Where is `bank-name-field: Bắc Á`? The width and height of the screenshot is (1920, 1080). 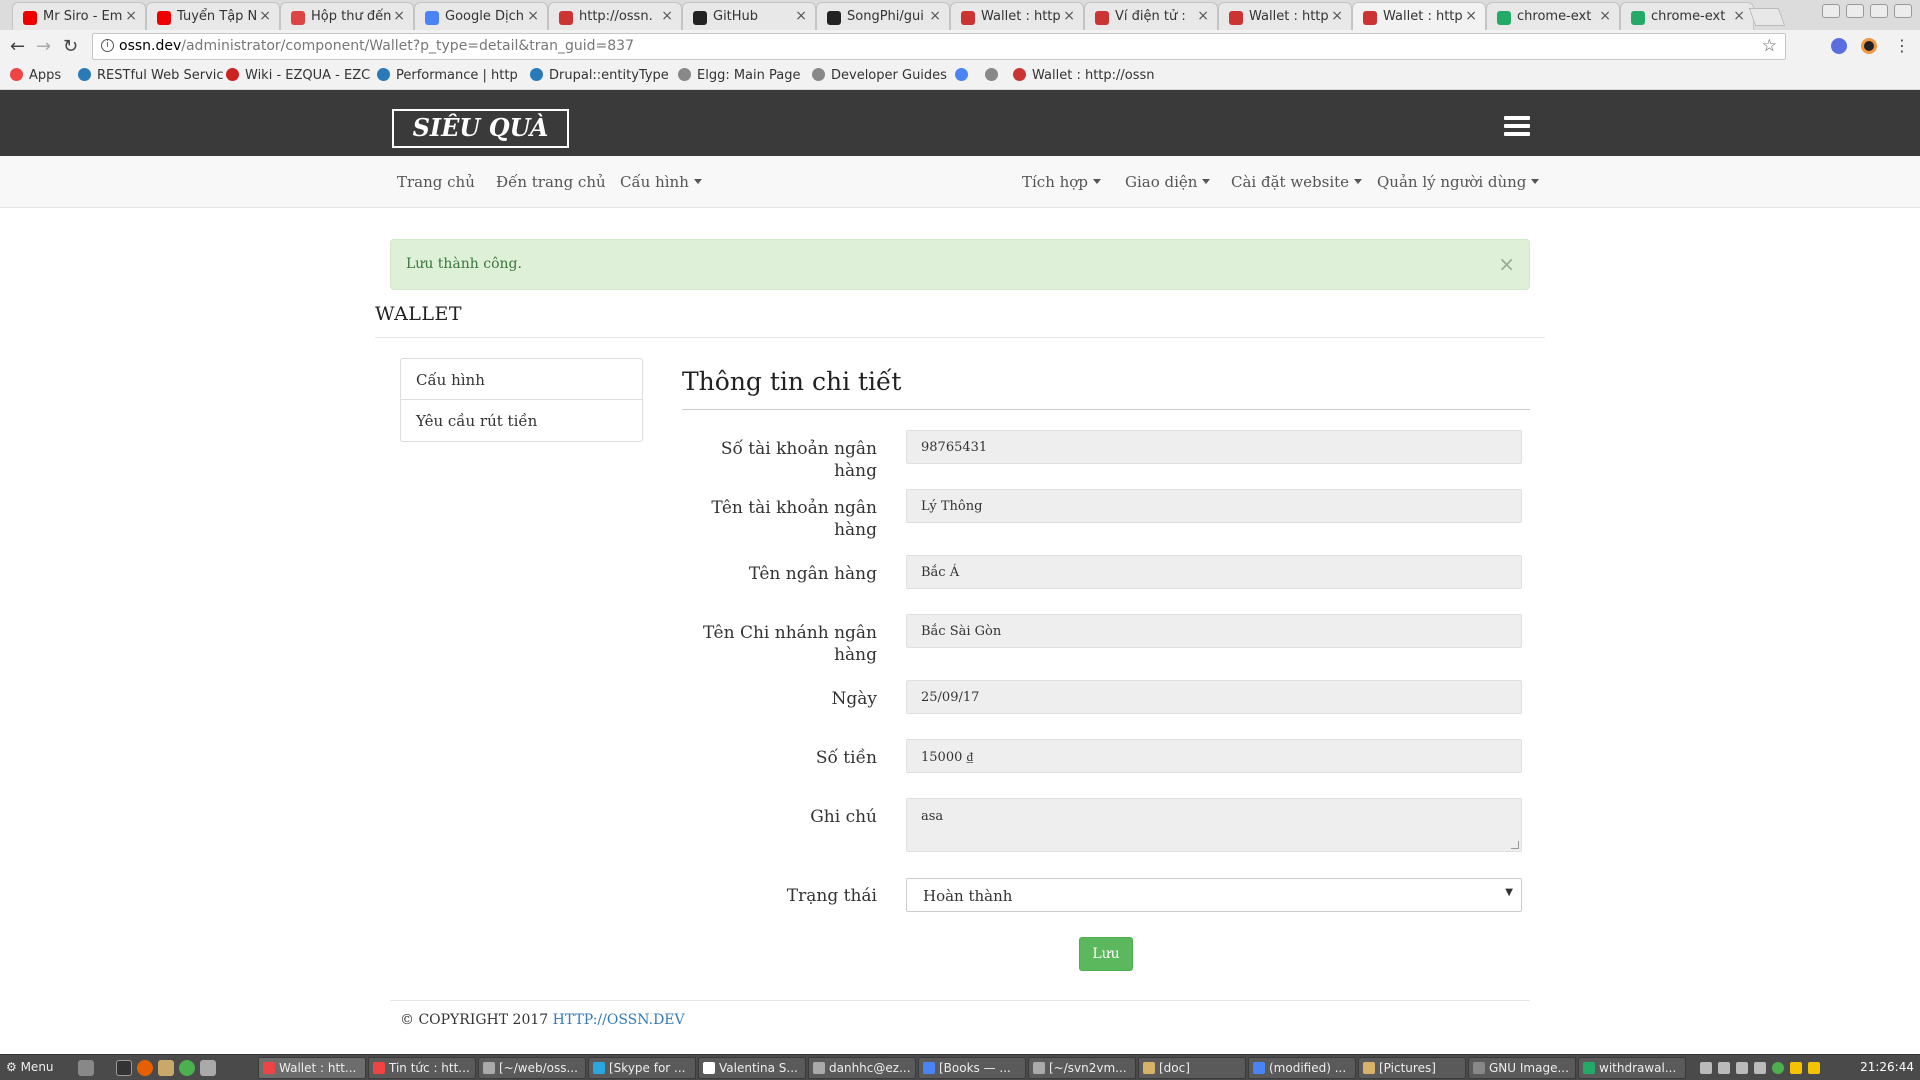
bank-name-field: Bắc Á is located at coordinates (1214, 572).